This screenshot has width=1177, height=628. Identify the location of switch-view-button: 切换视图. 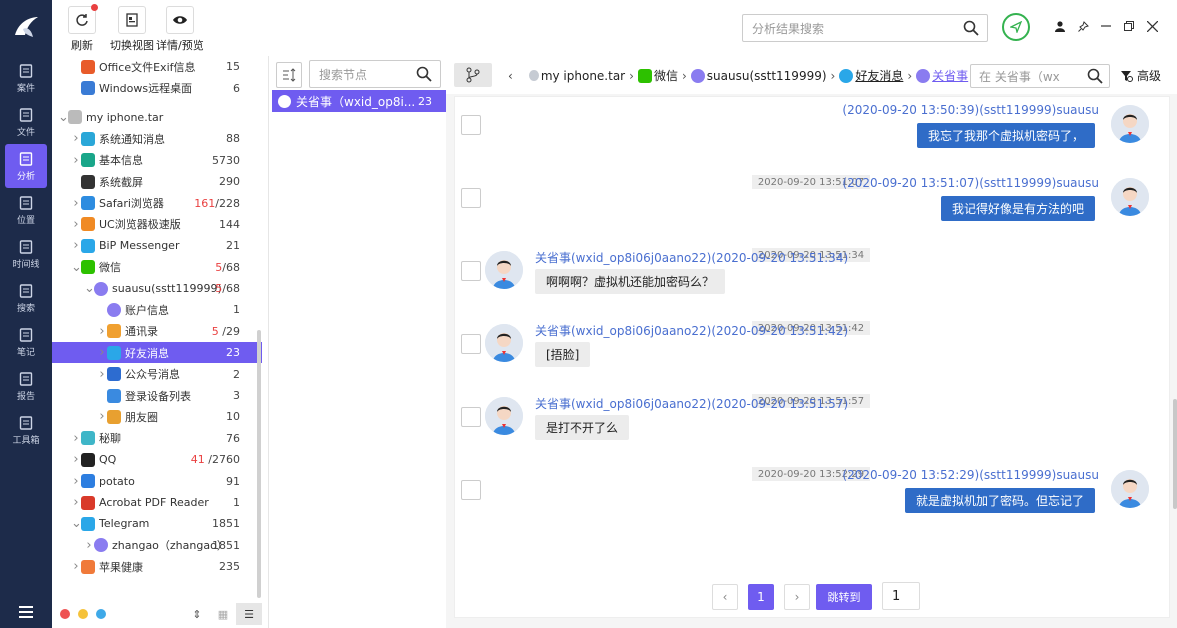
(132, 29).